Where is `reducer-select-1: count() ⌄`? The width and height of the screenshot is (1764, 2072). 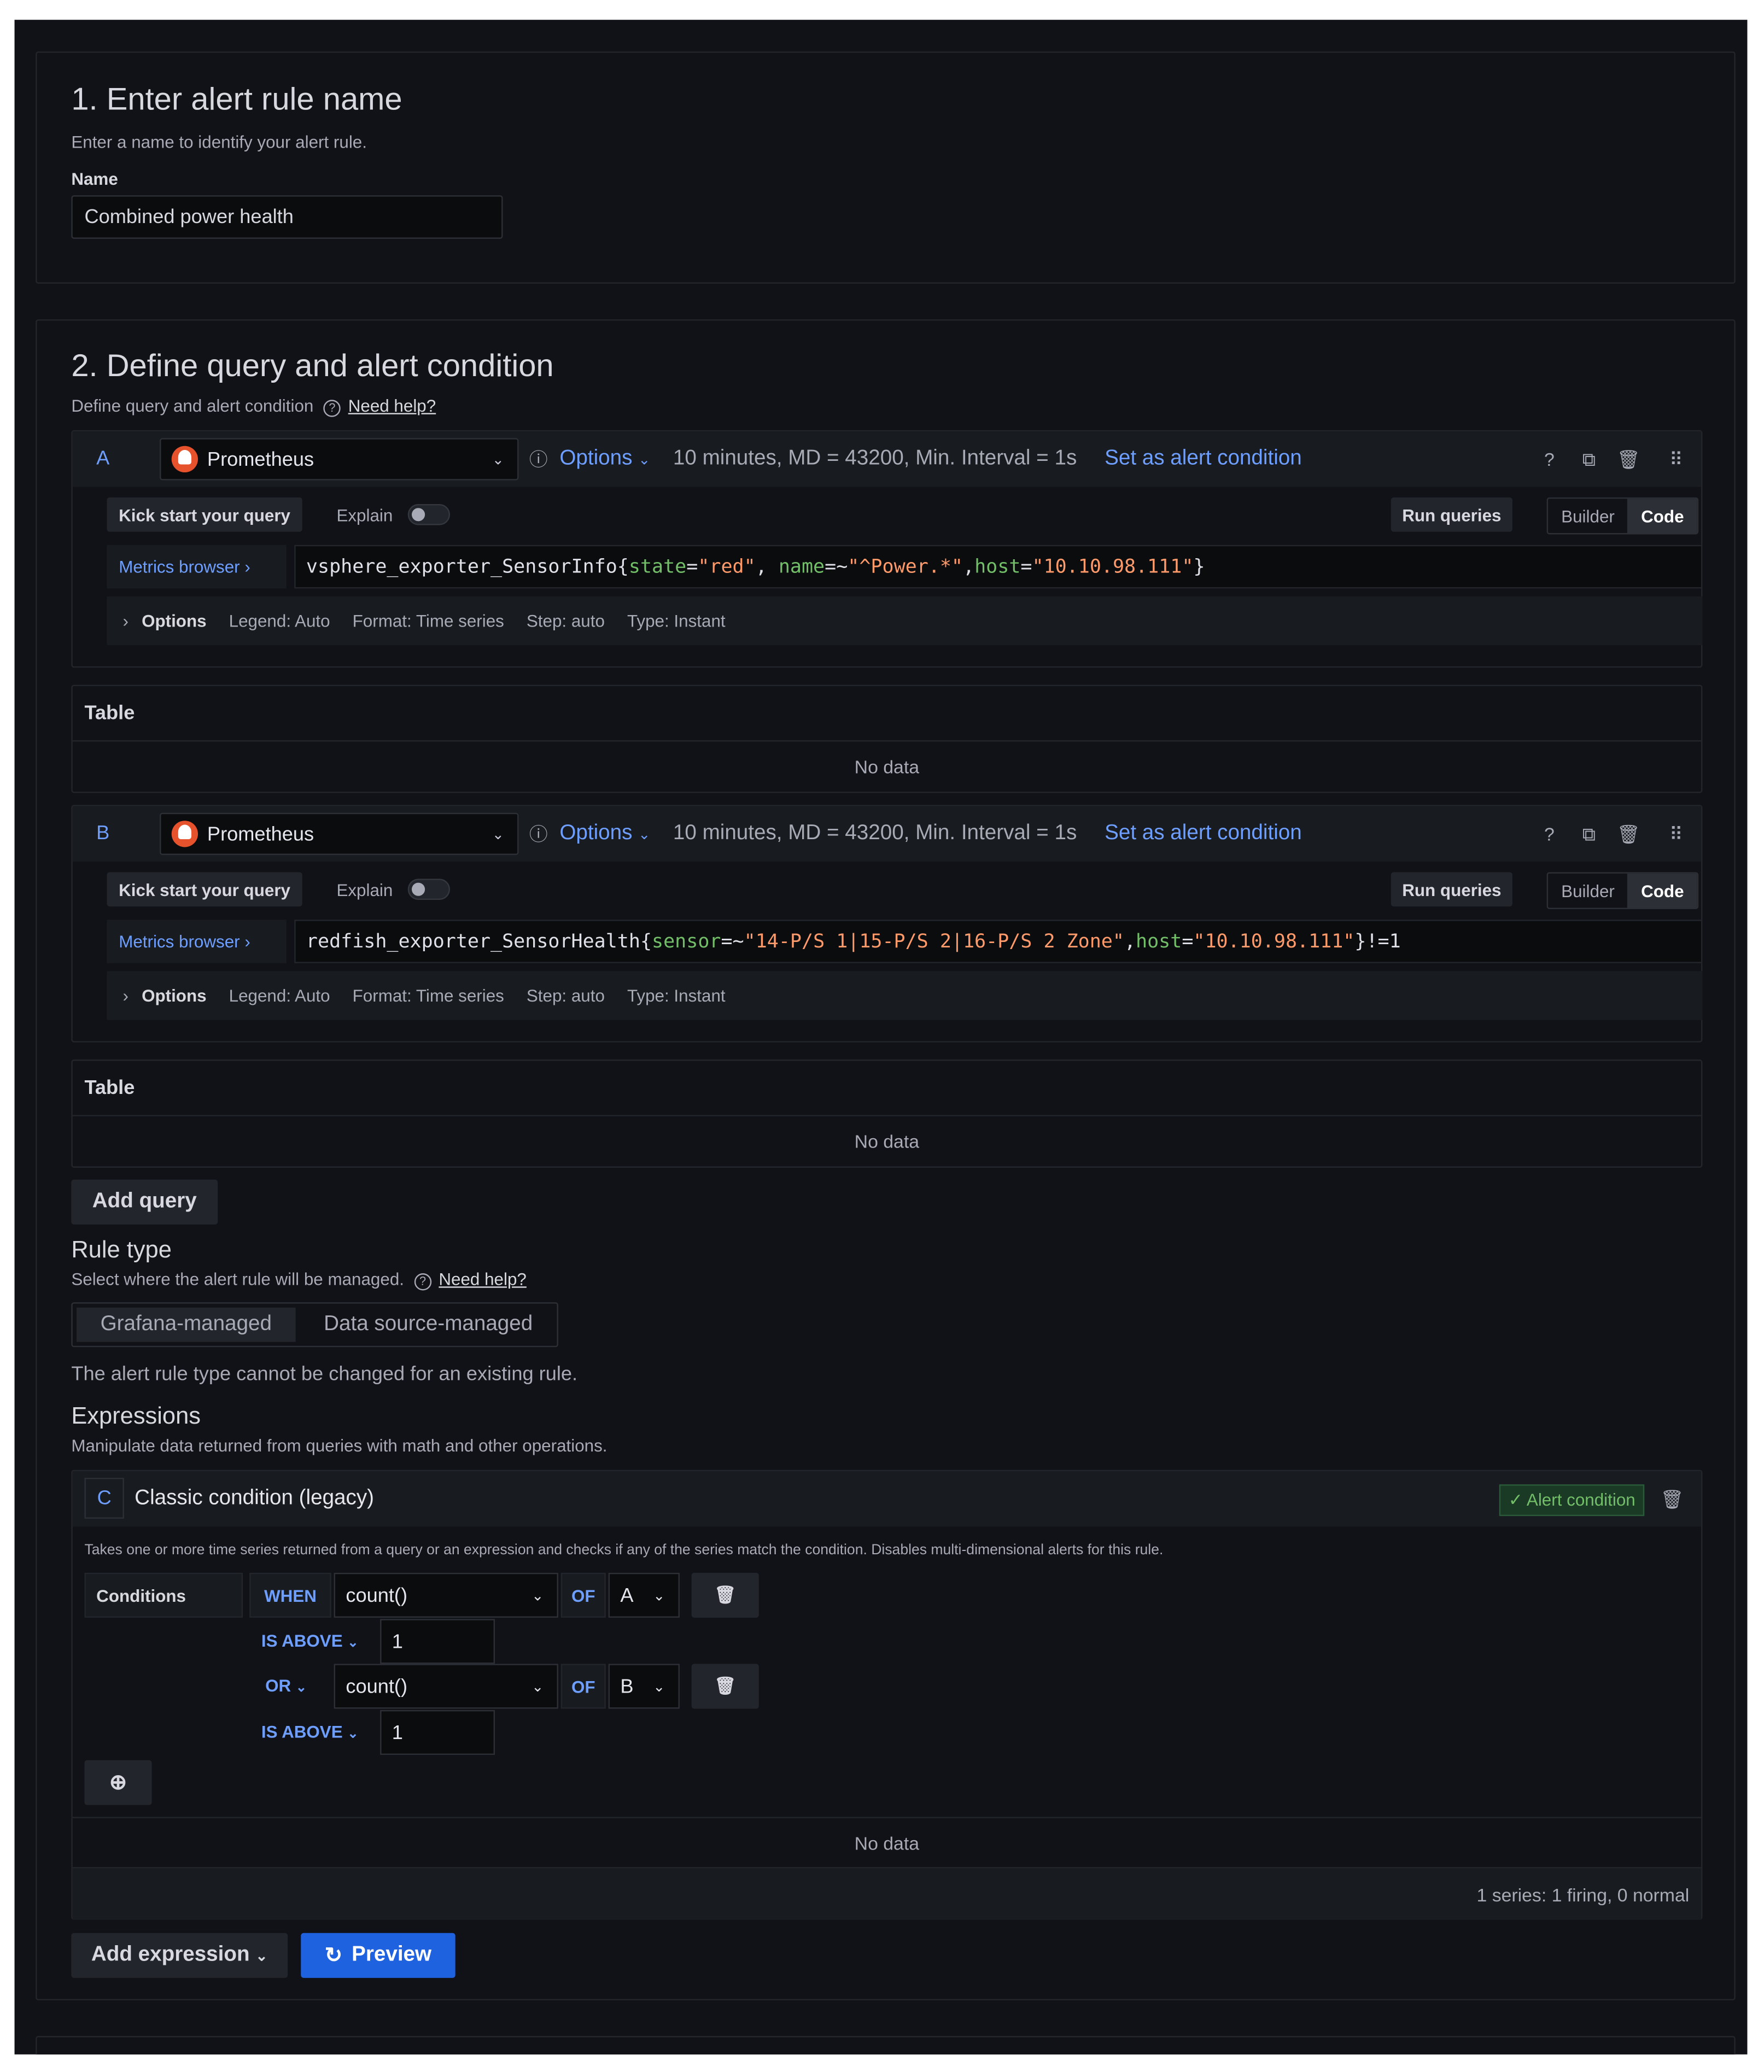 reducer-select-1: count() ⌄ is located at coordinates (446, 1595).